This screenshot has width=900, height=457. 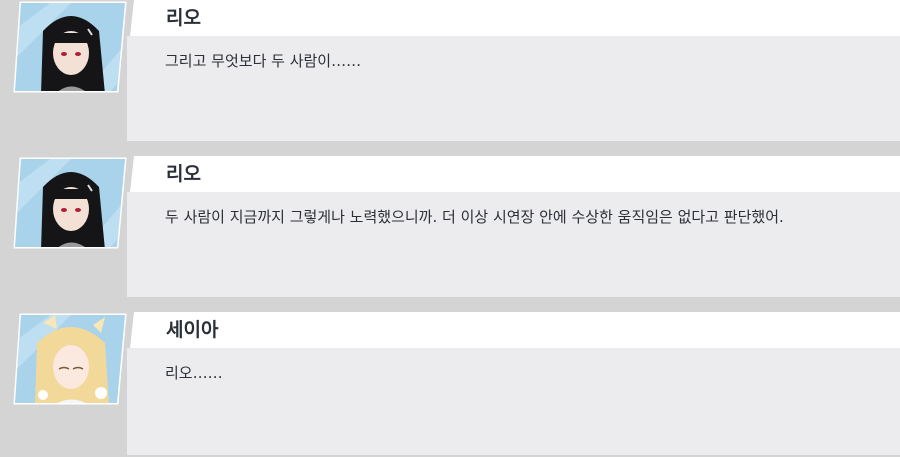 What do you see at coordinates (70, 359) in the screenshot?
I see `seia-portrait-icon` at bounding box center [70, 359].